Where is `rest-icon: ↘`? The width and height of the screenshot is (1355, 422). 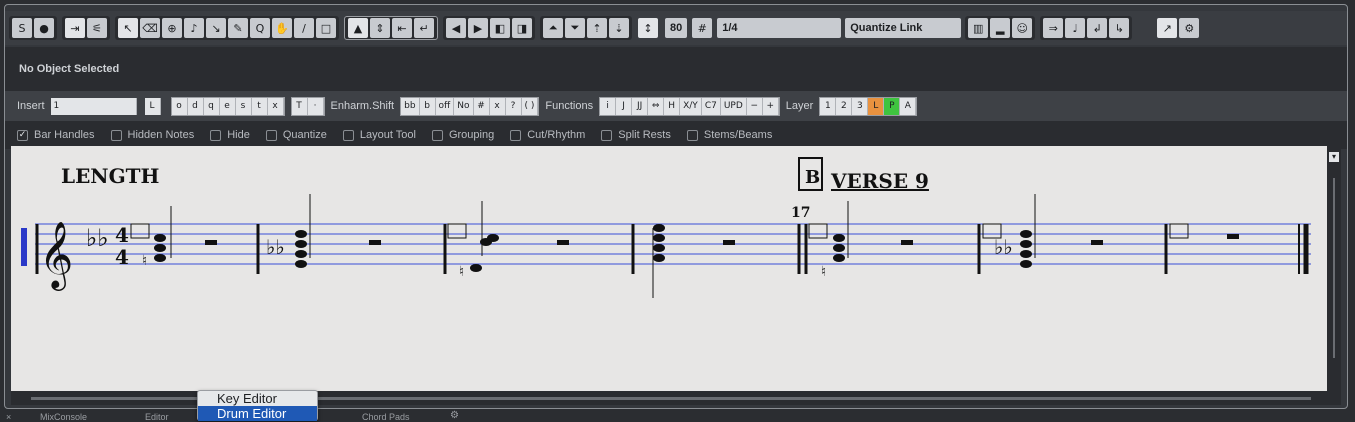
rest-icon: ↘ is located at coordinates (216, 28).